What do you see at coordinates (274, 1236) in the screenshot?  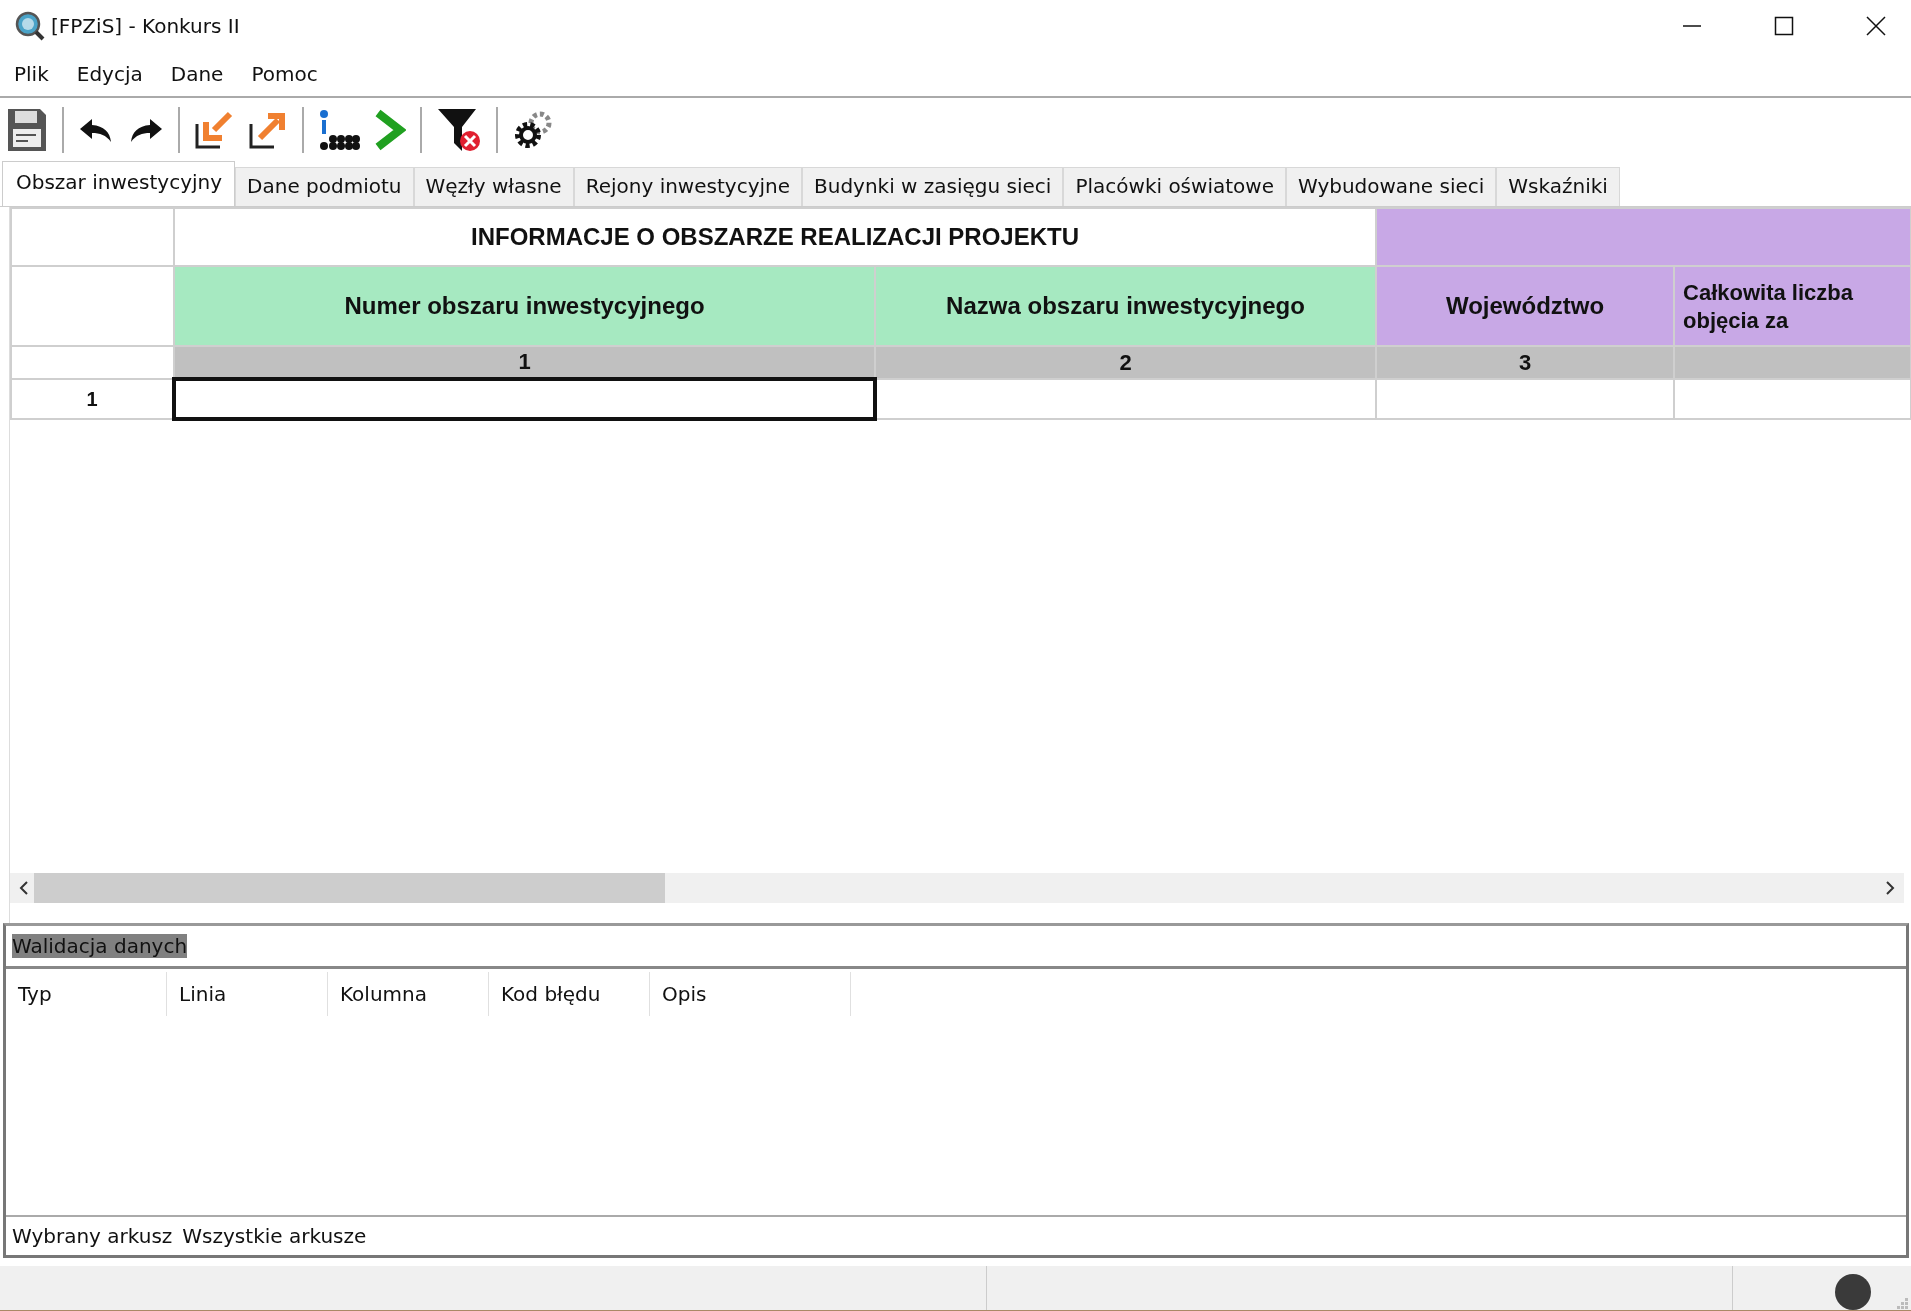 I see `sheet-filter-tab: Wszystkie arkusze` at bounding box center [274, 1236].